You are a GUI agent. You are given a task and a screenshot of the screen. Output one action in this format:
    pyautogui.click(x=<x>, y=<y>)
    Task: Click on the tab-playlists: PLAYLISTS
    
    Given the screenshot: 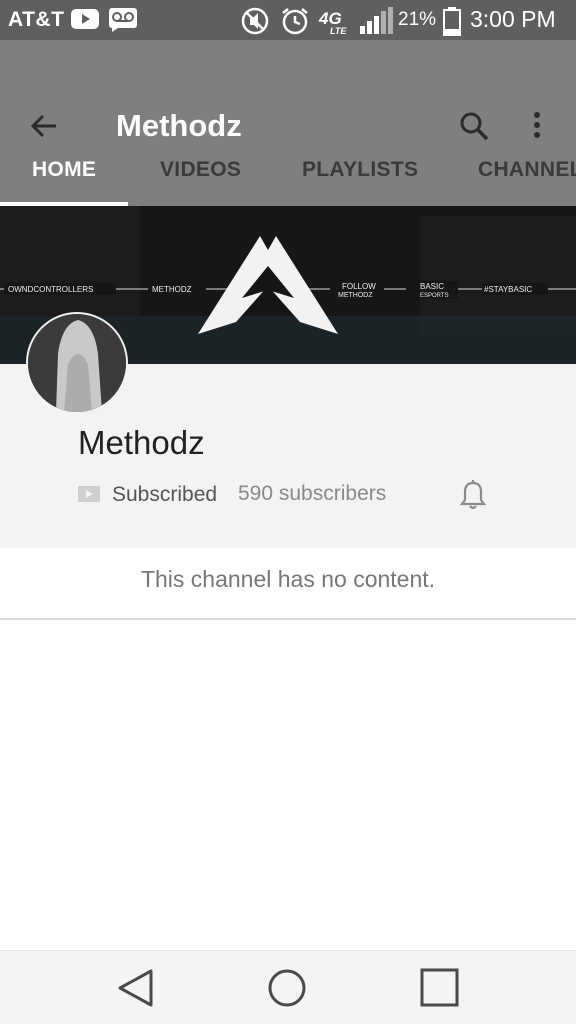 What is the action you would take?
    pyautogui.click(x=360, y=173)
    